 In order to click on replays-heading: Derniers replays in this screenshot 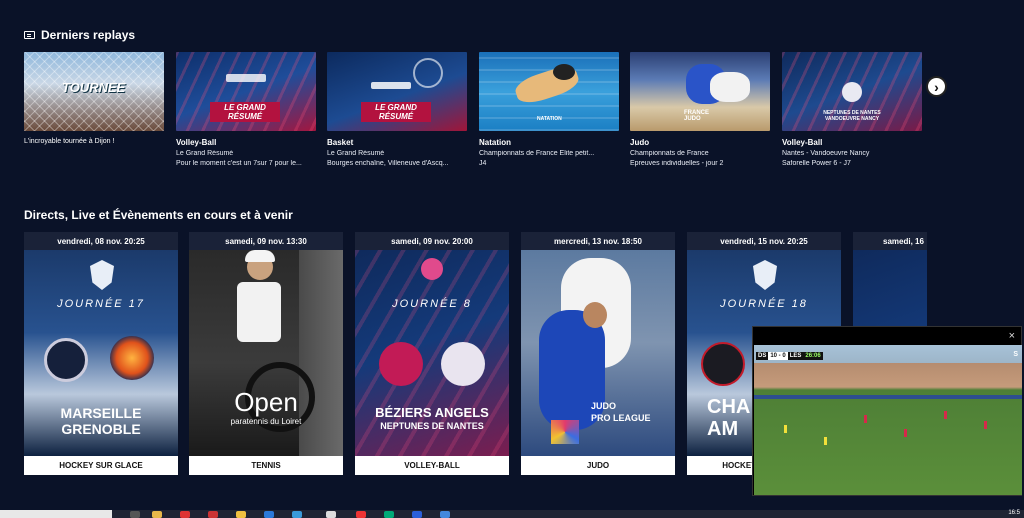, I will do `click(79, 35)`.